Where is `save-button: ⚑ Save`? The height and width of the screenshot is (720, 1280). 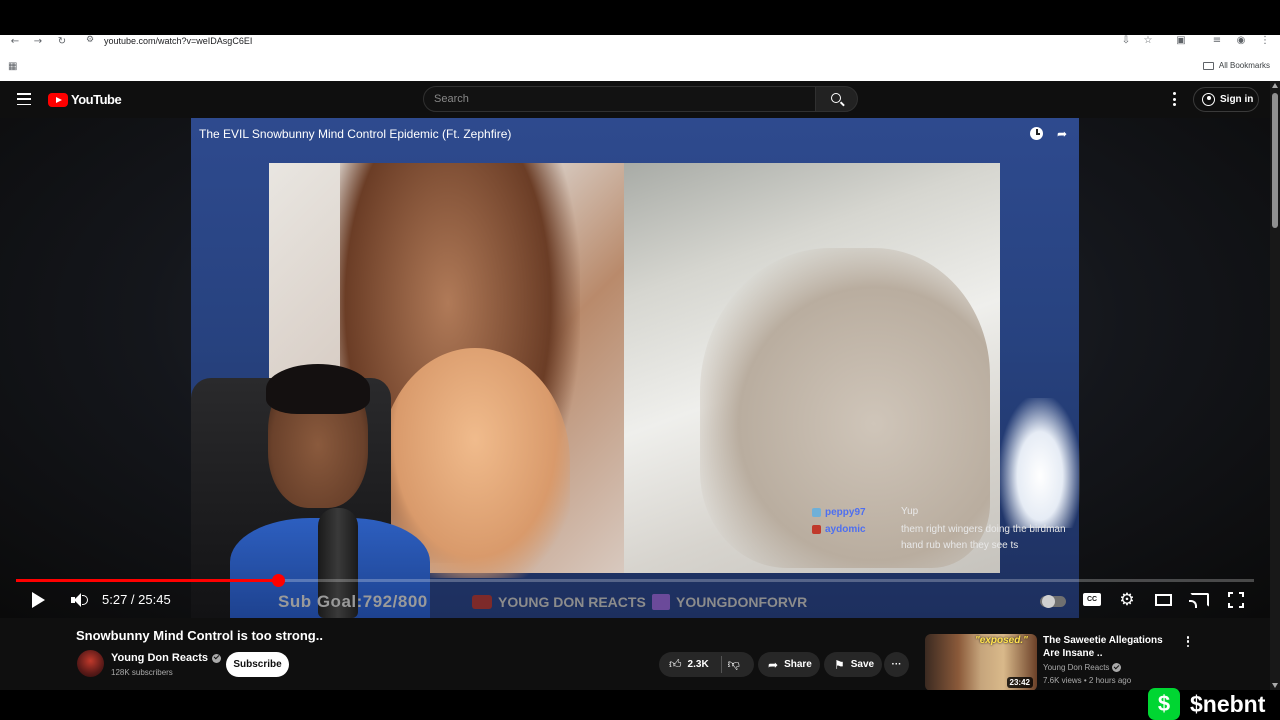
save-button: ⚑ Save is located at coordinates (853, 664).